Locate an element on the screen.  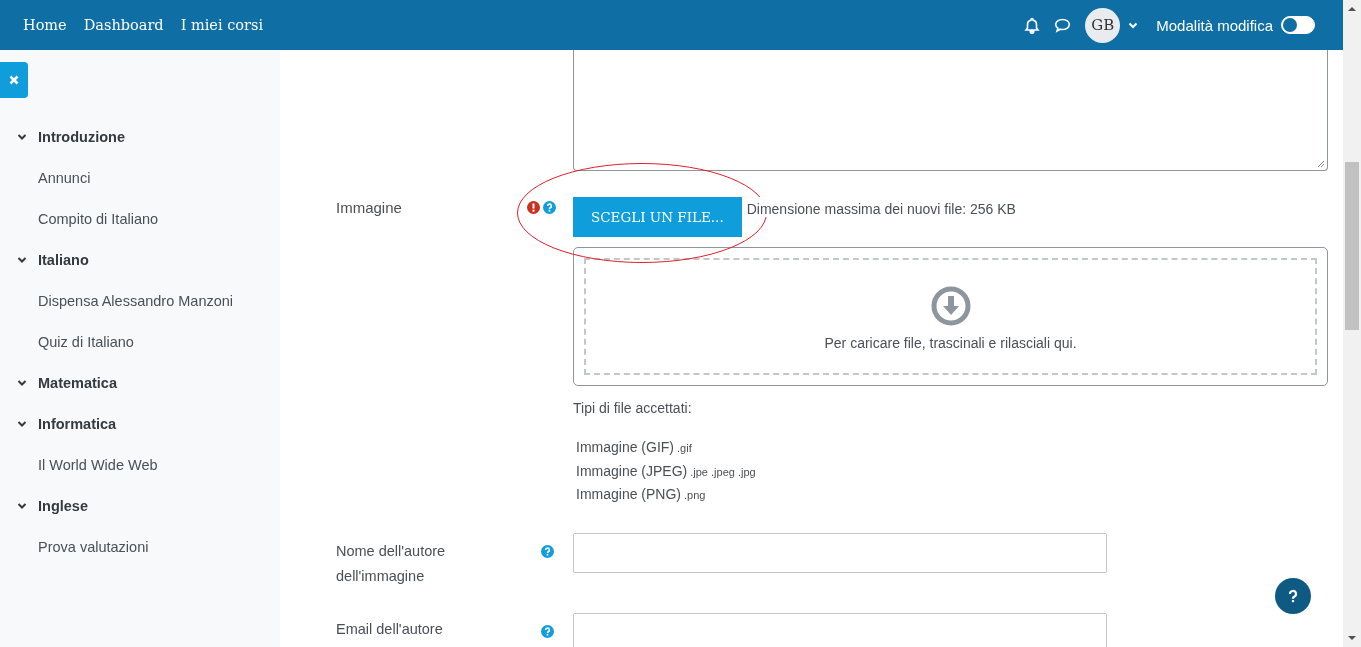
close-drawer-button is located at coordinates (14, 80).